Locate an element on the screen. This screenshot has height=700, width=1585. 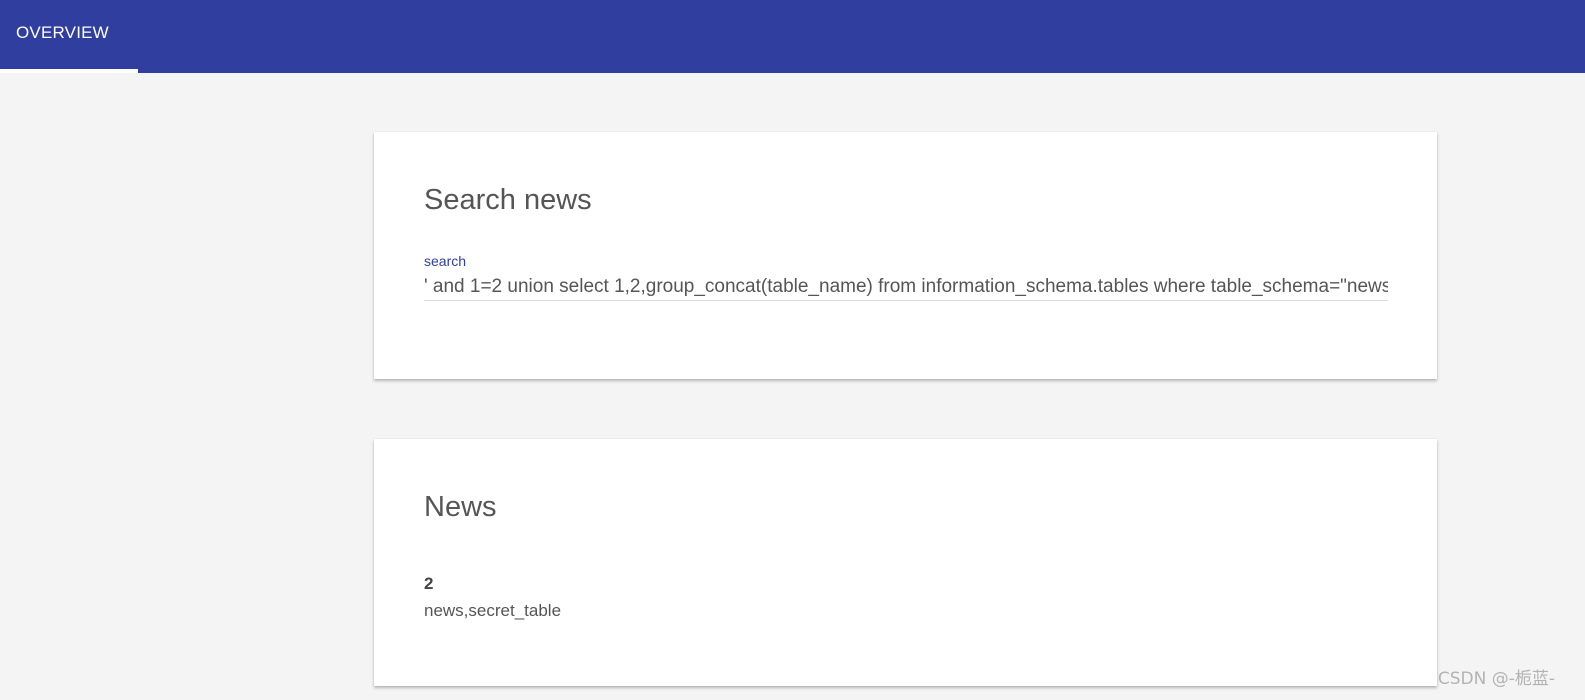
search-field-label: search is located at coordinates (445, 261).